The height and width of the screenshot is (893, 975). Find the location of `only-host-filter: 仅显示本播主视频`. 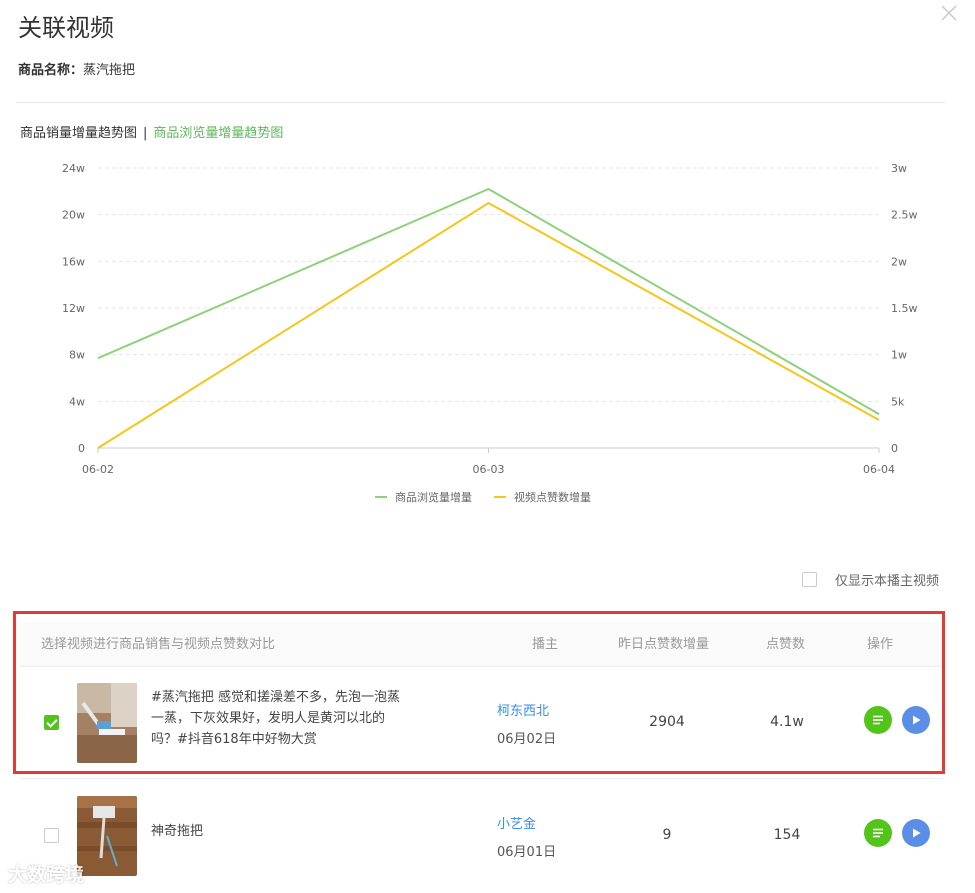

only-host-filter: 仅显示本播主视频 is located at coordinates (870, 579).